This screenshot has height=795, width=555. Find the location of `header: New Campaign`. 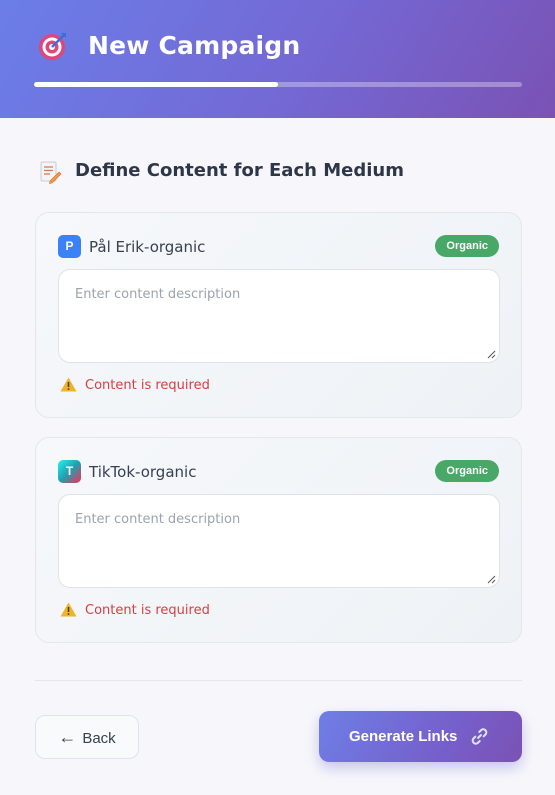

header: New Campaign is located at coordinates (277, 59).